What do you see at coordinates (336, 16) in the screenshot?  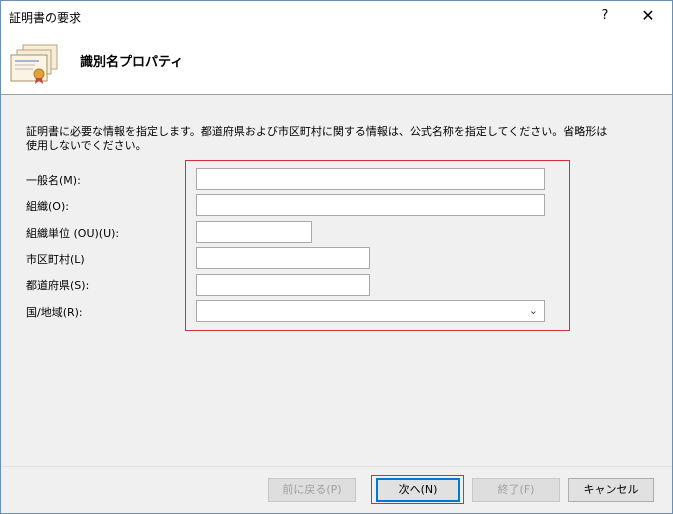 I see `title-bar: 証明書の要求 ? ✕` at bounding box center [336, 16].